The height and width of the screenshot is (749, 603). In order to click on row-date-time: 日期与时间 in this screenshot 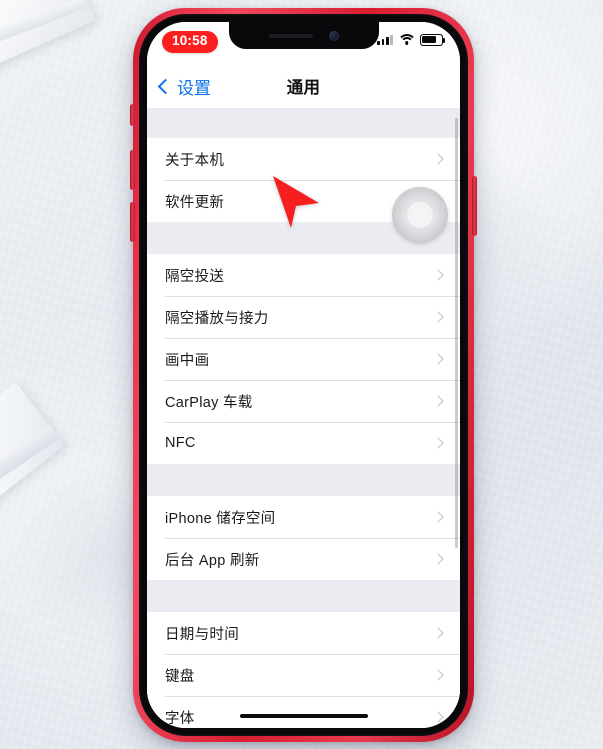, I will do `click(303, 633)`.